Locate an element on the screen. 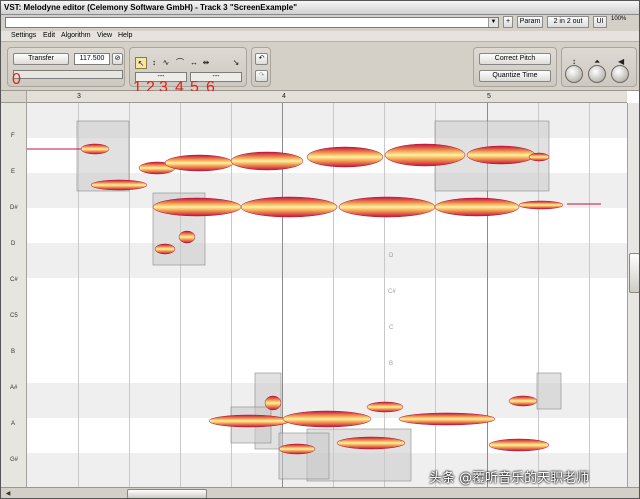  pitch-label-f: F is located at coordinates (13, 136).